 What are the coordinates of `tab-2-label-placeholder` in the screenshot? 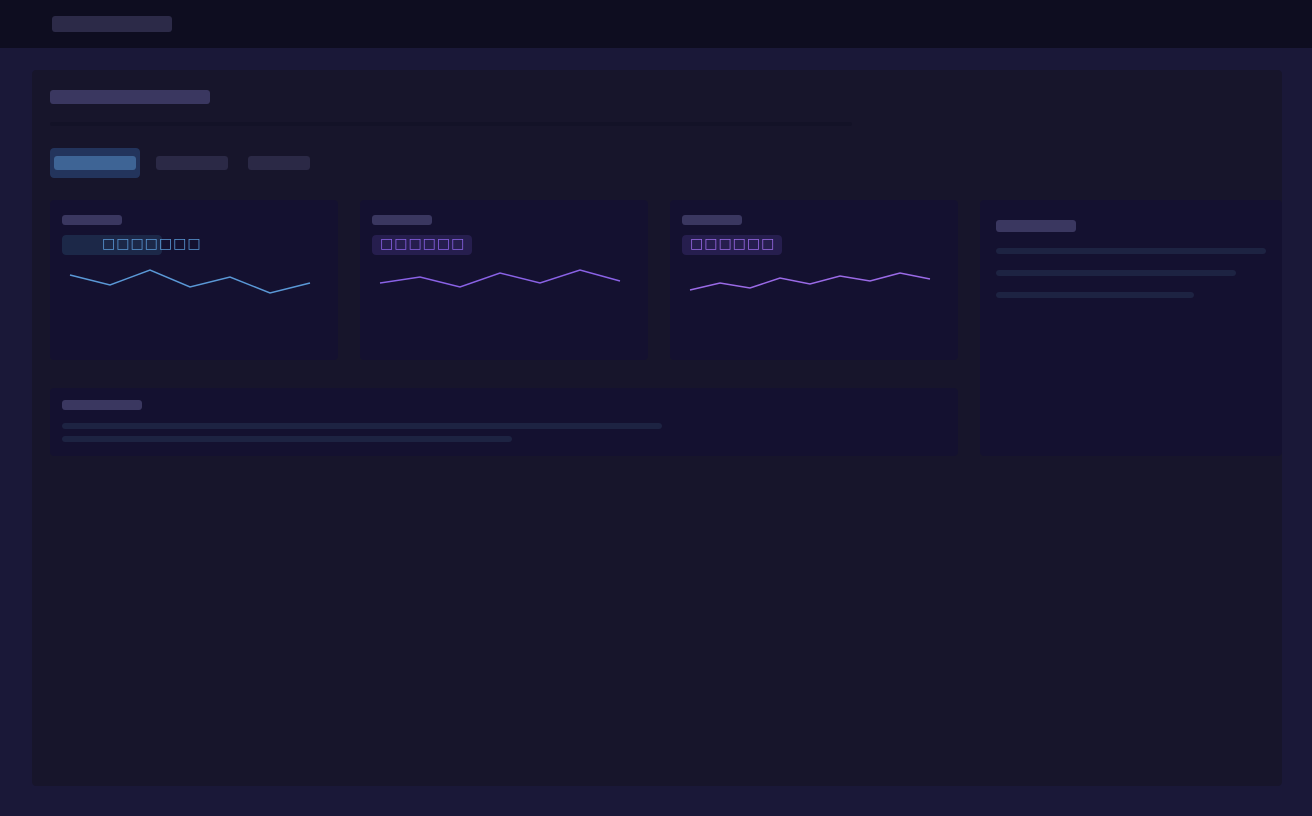 It's located at (192, 163).